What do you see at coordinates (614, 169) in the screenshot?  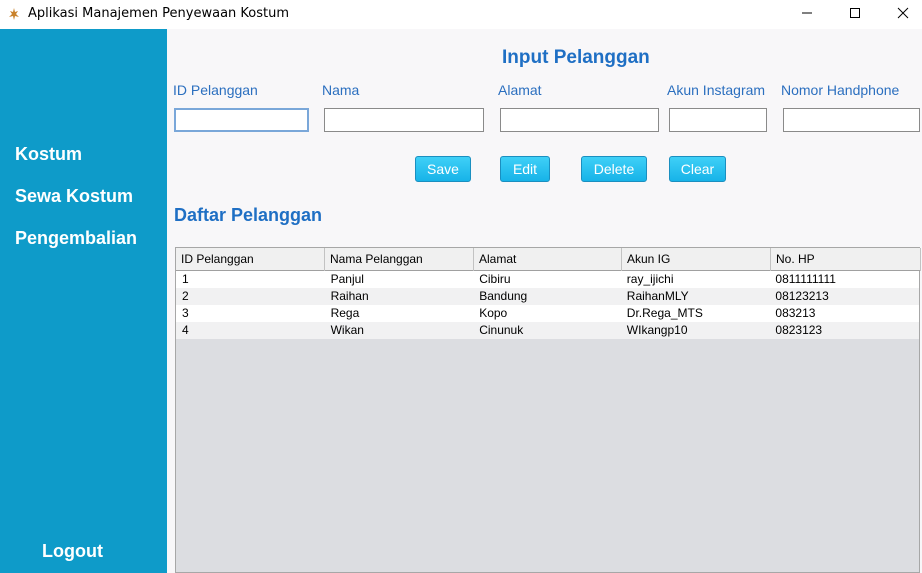 I see `delete-button: Delete` at bounding box center [614, 169].